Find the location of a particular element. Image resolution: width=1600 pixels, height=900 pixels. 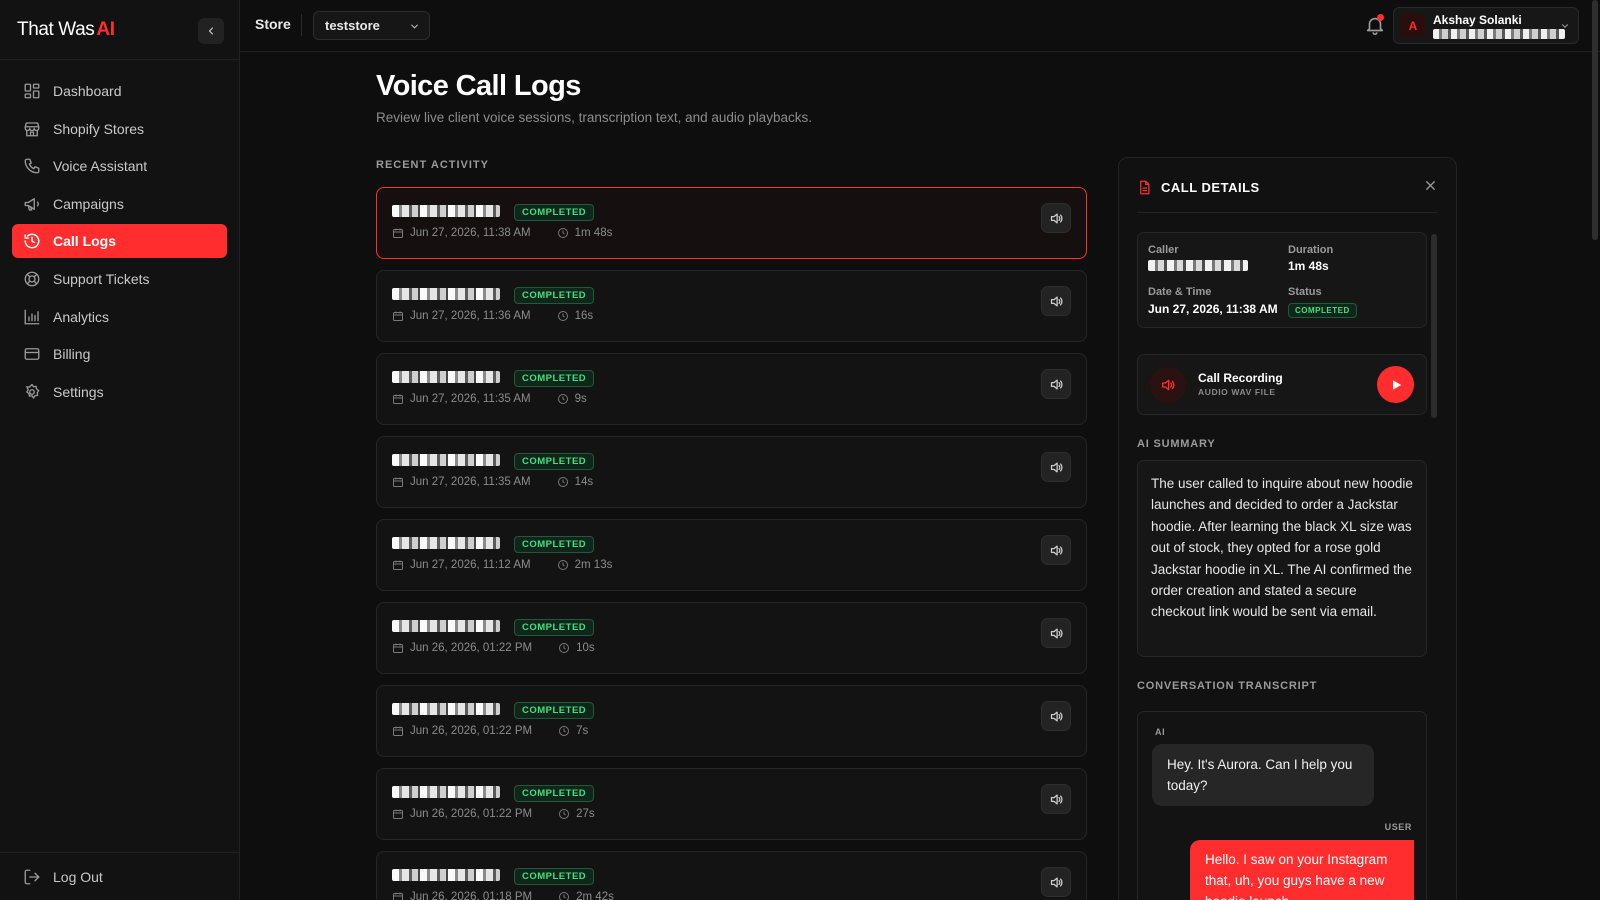

close-icon is located at coordinates (1430, 185).